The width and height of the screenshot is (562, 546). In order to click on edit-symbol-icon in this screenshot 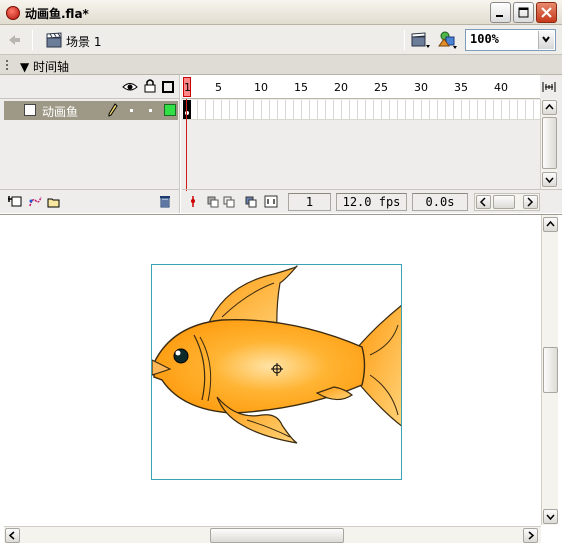, I will do `click(448, 40)`.